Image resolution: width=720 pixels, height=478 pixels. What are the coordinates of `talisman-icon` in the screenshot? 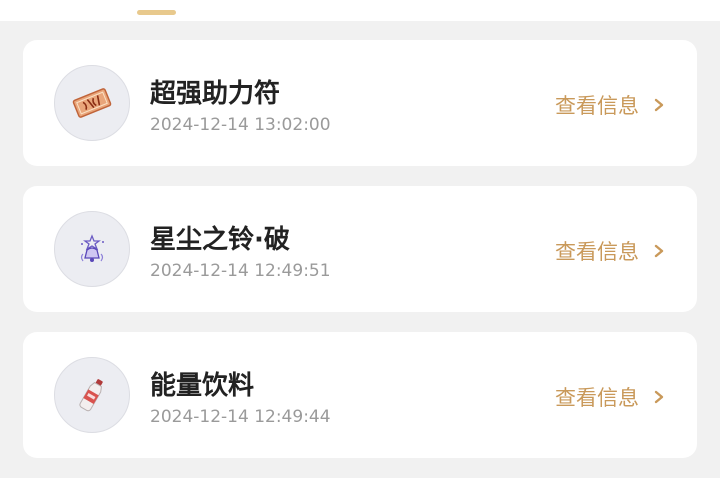 It's located at (92, 103).